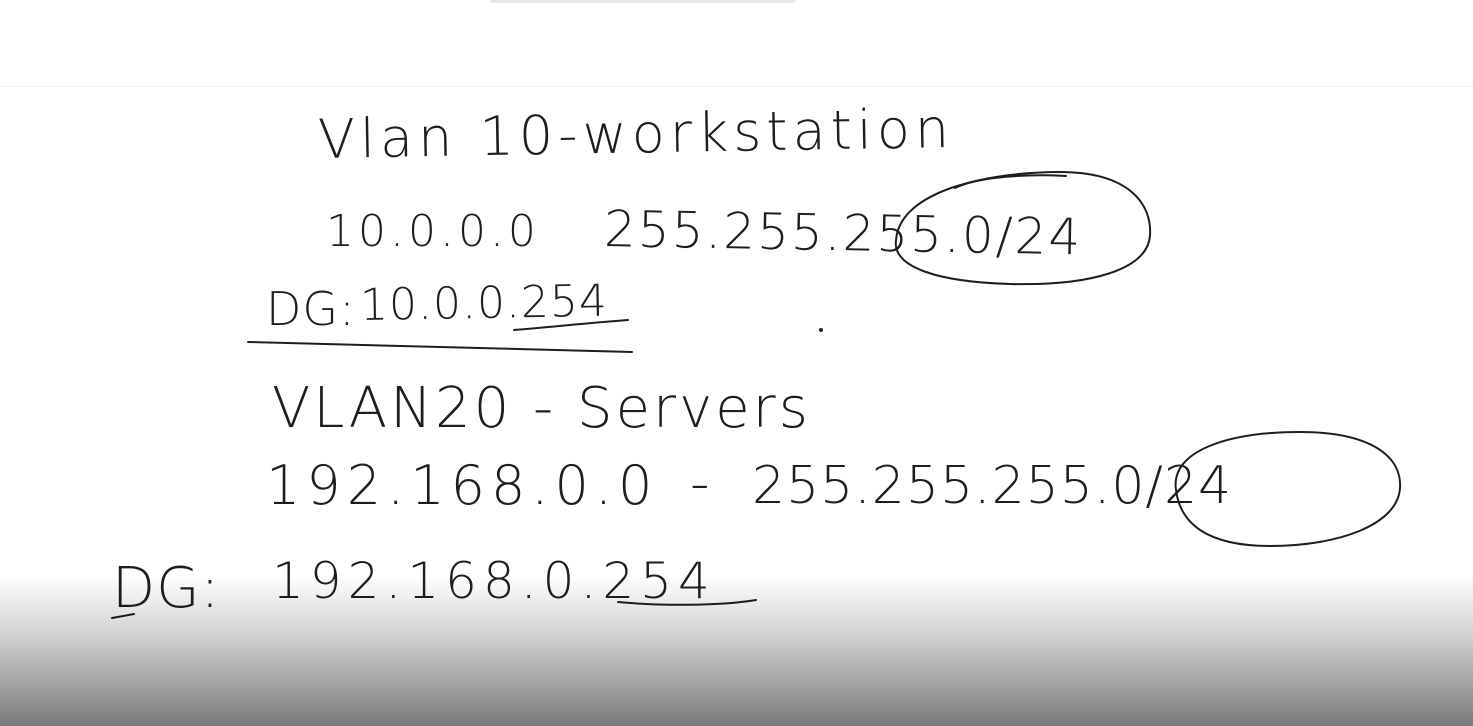 This screenshot has width=1473, height=726. I want to click on vlan10-section-divider, so click(440, 347).